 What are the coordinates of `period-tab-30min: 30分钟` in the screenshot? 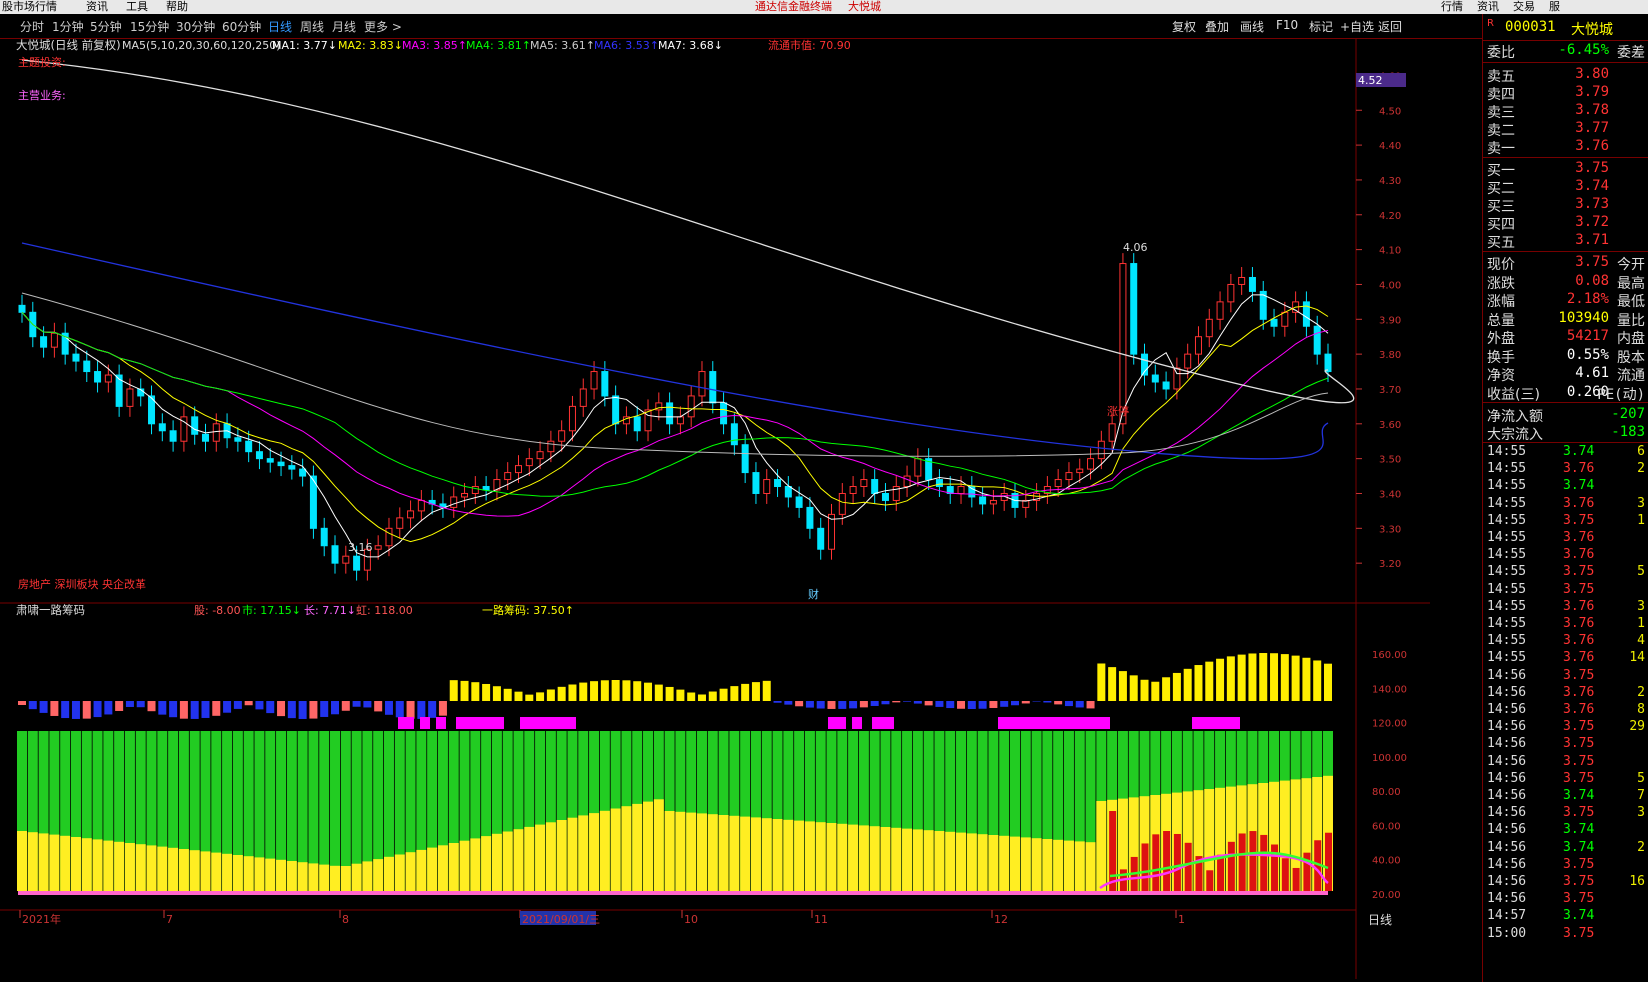 It's located at (195, 26).